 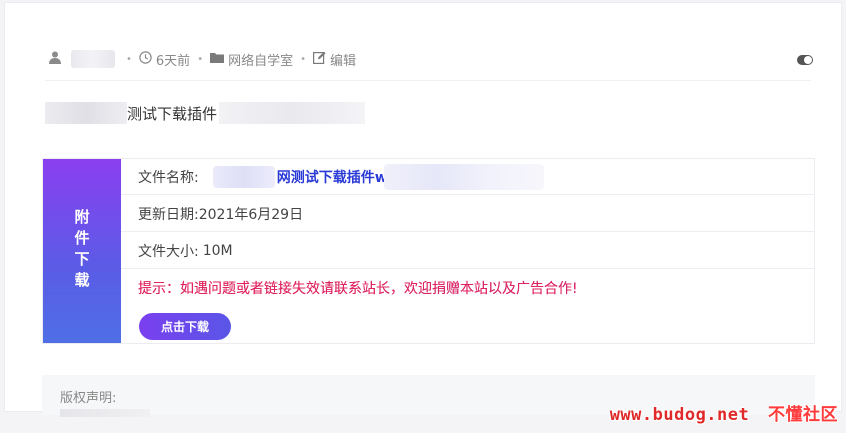 I want to click on file-name-row: 文件名称: 网测试下载插件w, so click(x=467, y=177).